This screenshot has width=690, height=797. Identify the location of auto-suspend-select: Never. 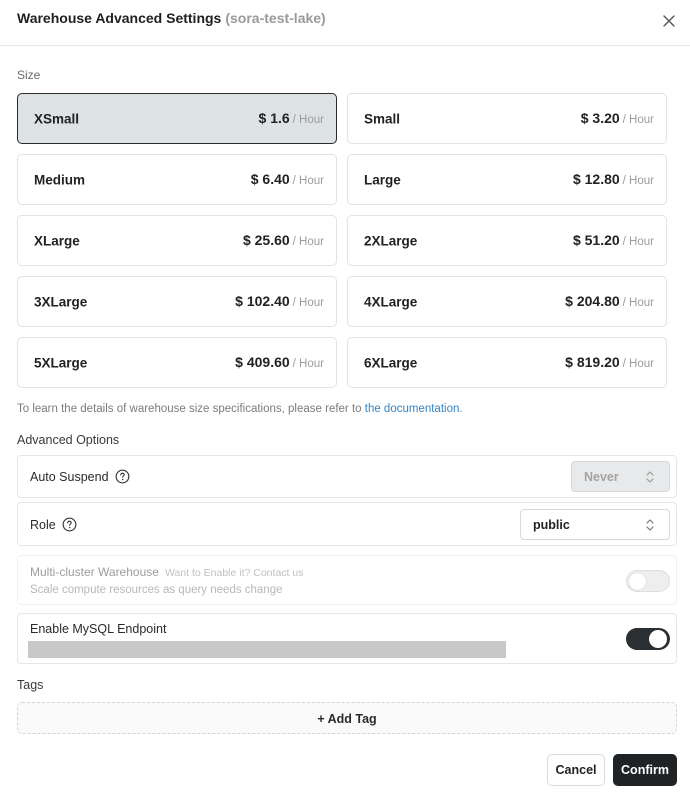
(620, 476).